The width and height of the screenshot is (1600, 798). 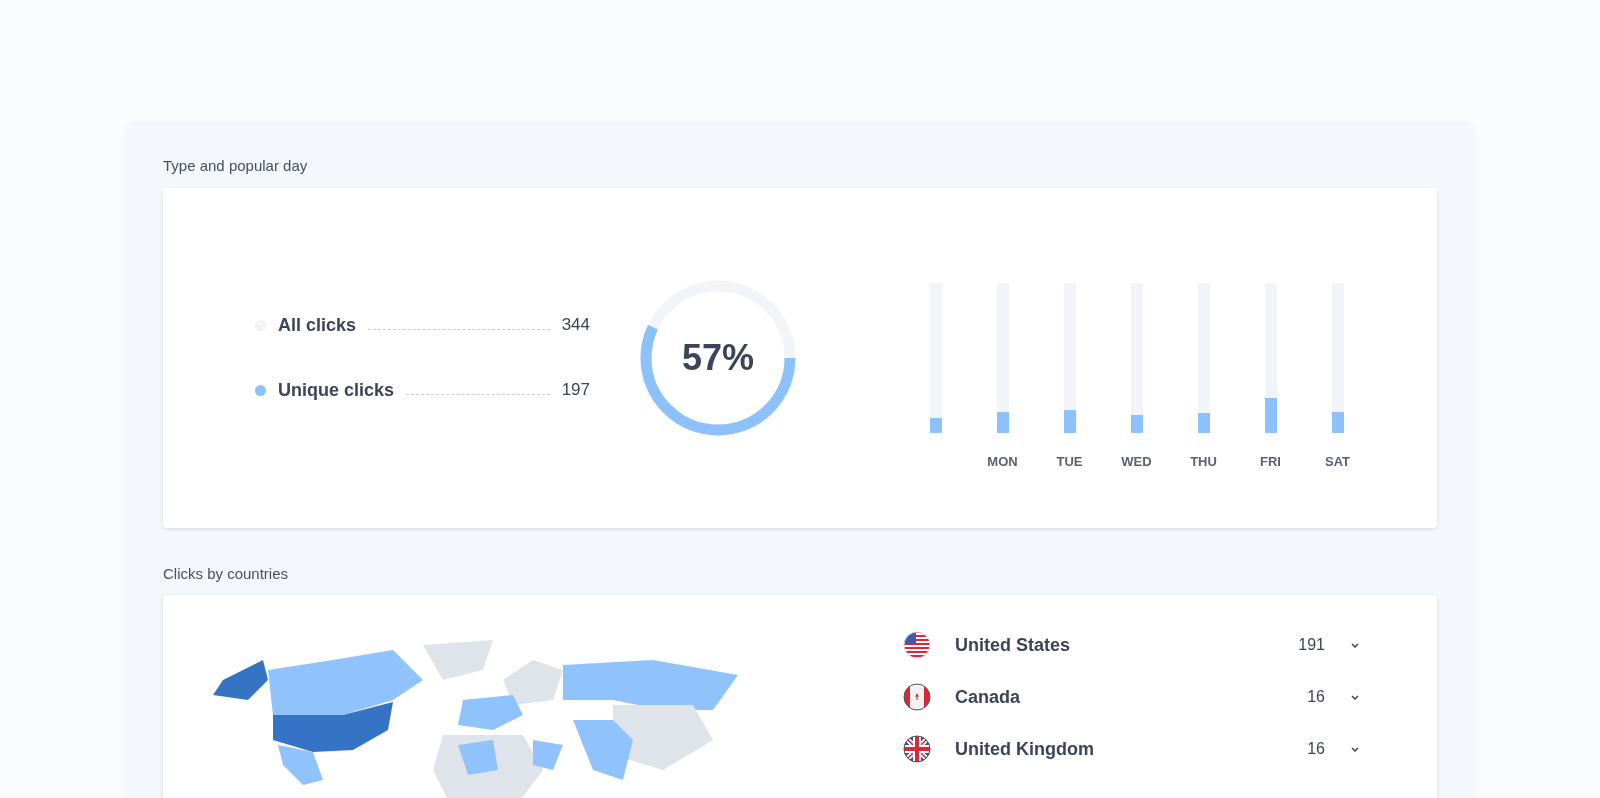 I want to click on country-name: United Kingdom, so click(x=1025, y=749).